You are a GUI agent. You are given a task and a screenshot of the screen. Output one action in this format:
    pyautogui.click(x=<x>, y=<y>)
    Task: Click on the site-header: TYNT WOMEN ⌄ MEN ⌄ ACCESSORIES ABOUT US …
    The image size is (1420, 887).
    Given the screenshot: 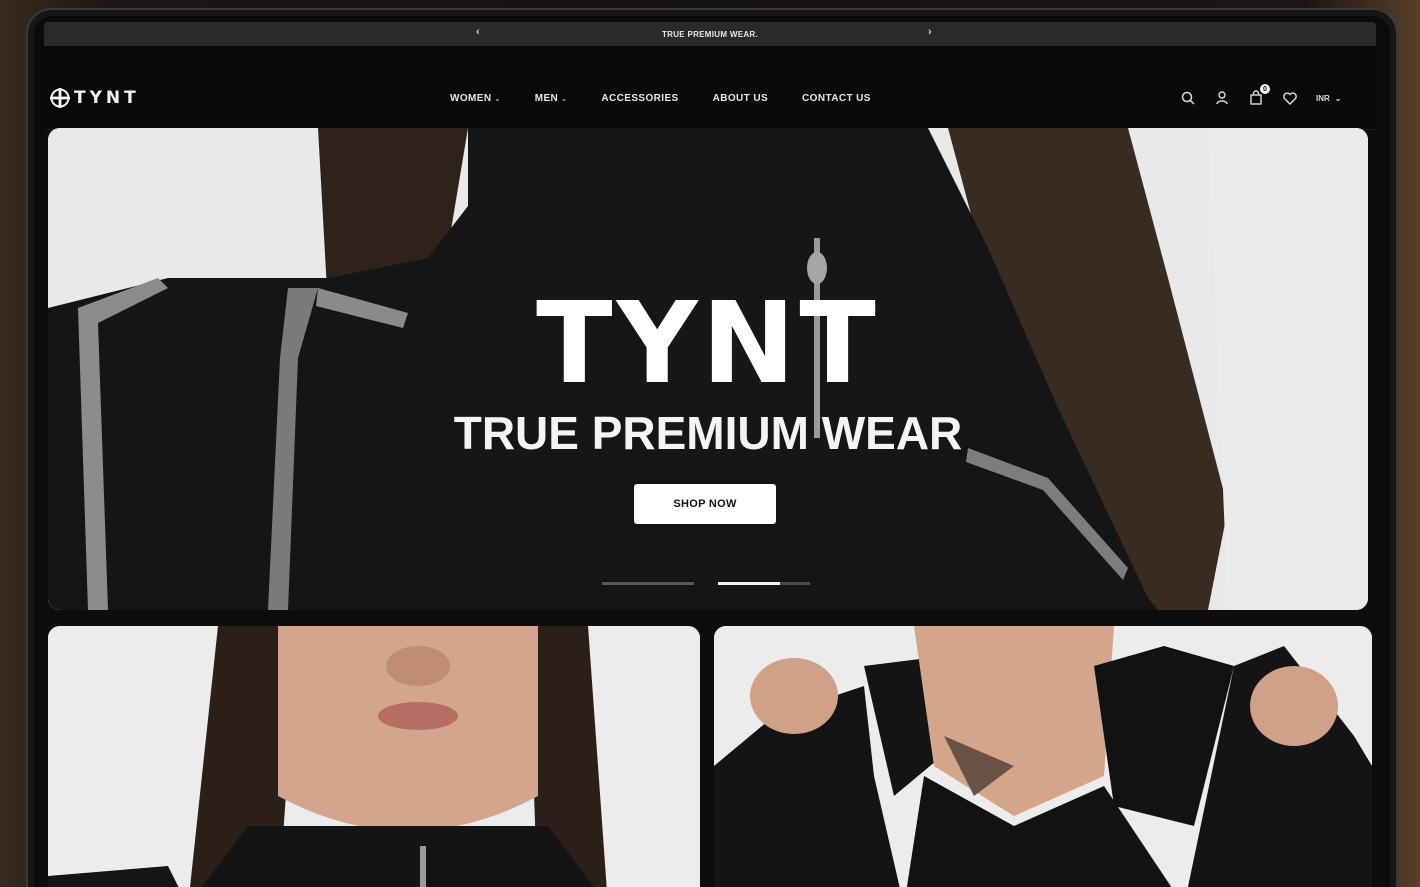 What is the action you would take?
    pyautogui.click(x=710, y=88)
    